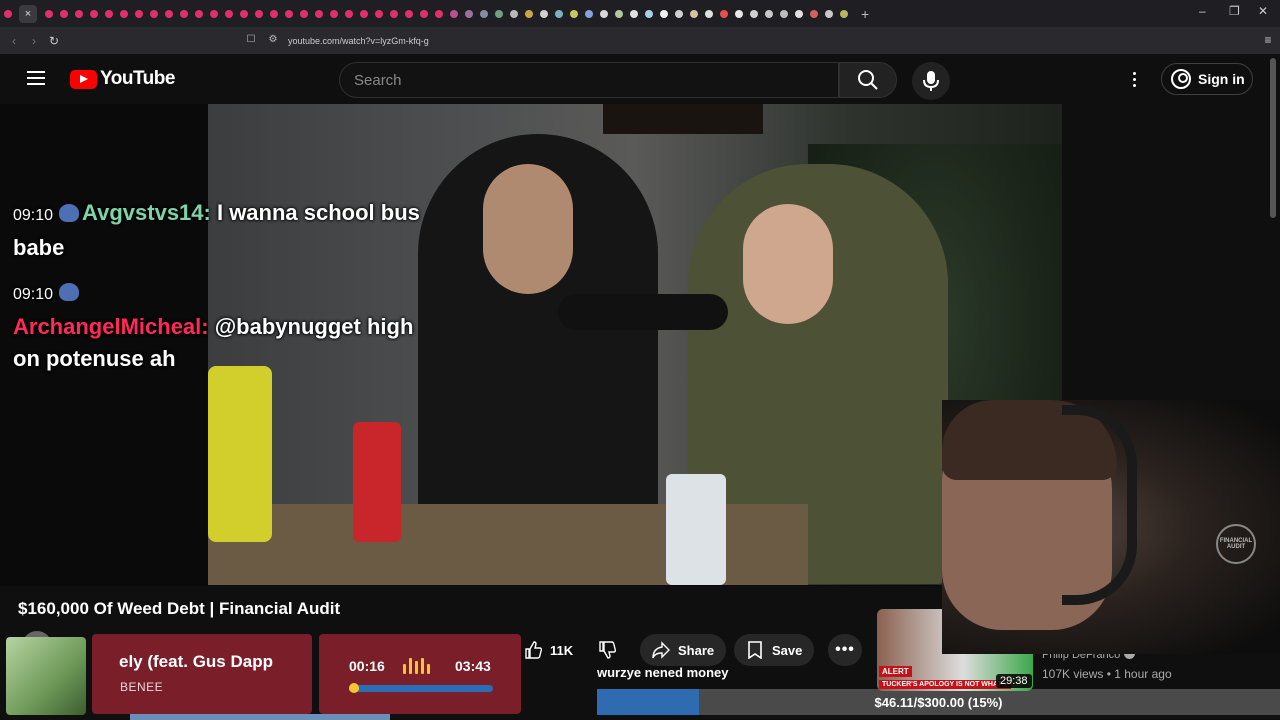  What do you see at coordinates (931, 81) in the screenshot?
I see `voice-search-button` at bounding box center [931, 81].